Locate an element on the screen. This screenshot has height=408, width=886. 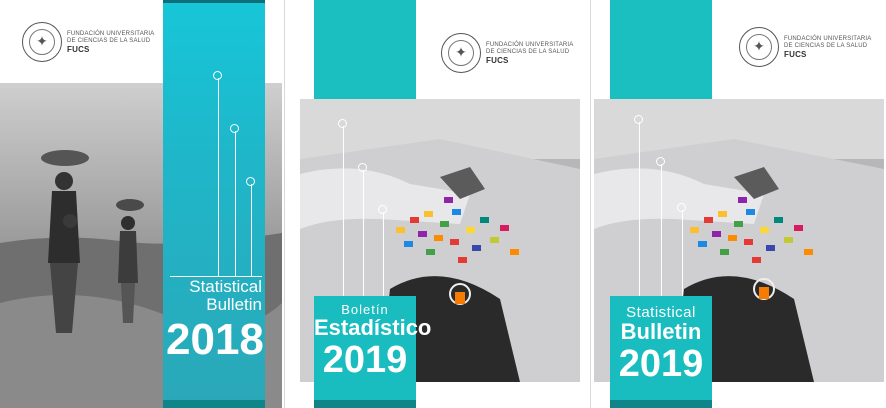
cover-year: 2018 is located at coordinates (215, 339).